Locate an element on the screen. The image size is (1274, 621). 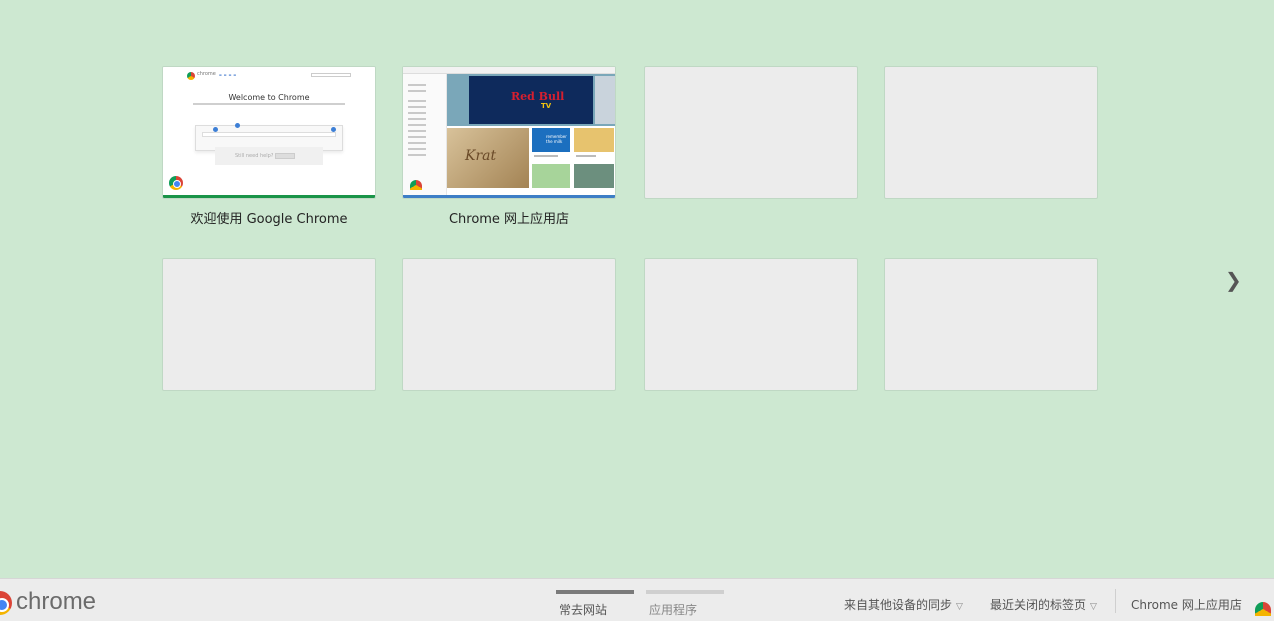
next-page-arrow-icon: ❯ is located at coordinates (1233, 280).